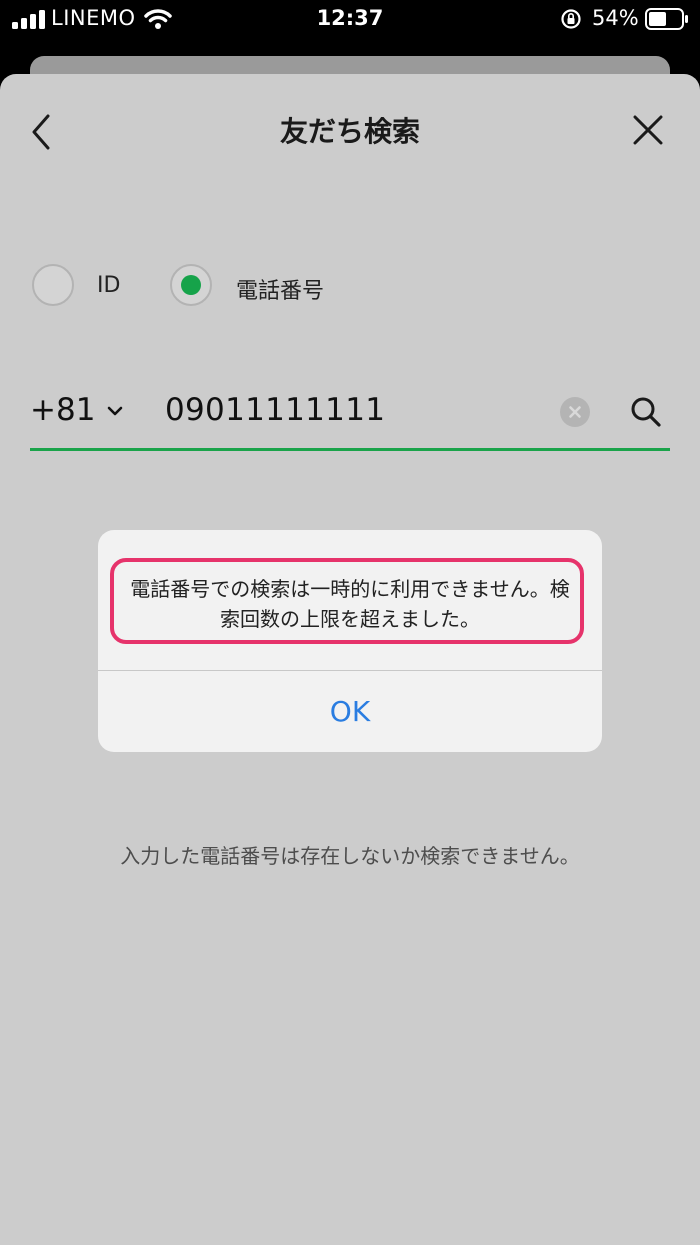  What do you see at coordinates (571, 19) in the screenshot?
I see `orientation-lock-icon` at bounding box center [571, 19].